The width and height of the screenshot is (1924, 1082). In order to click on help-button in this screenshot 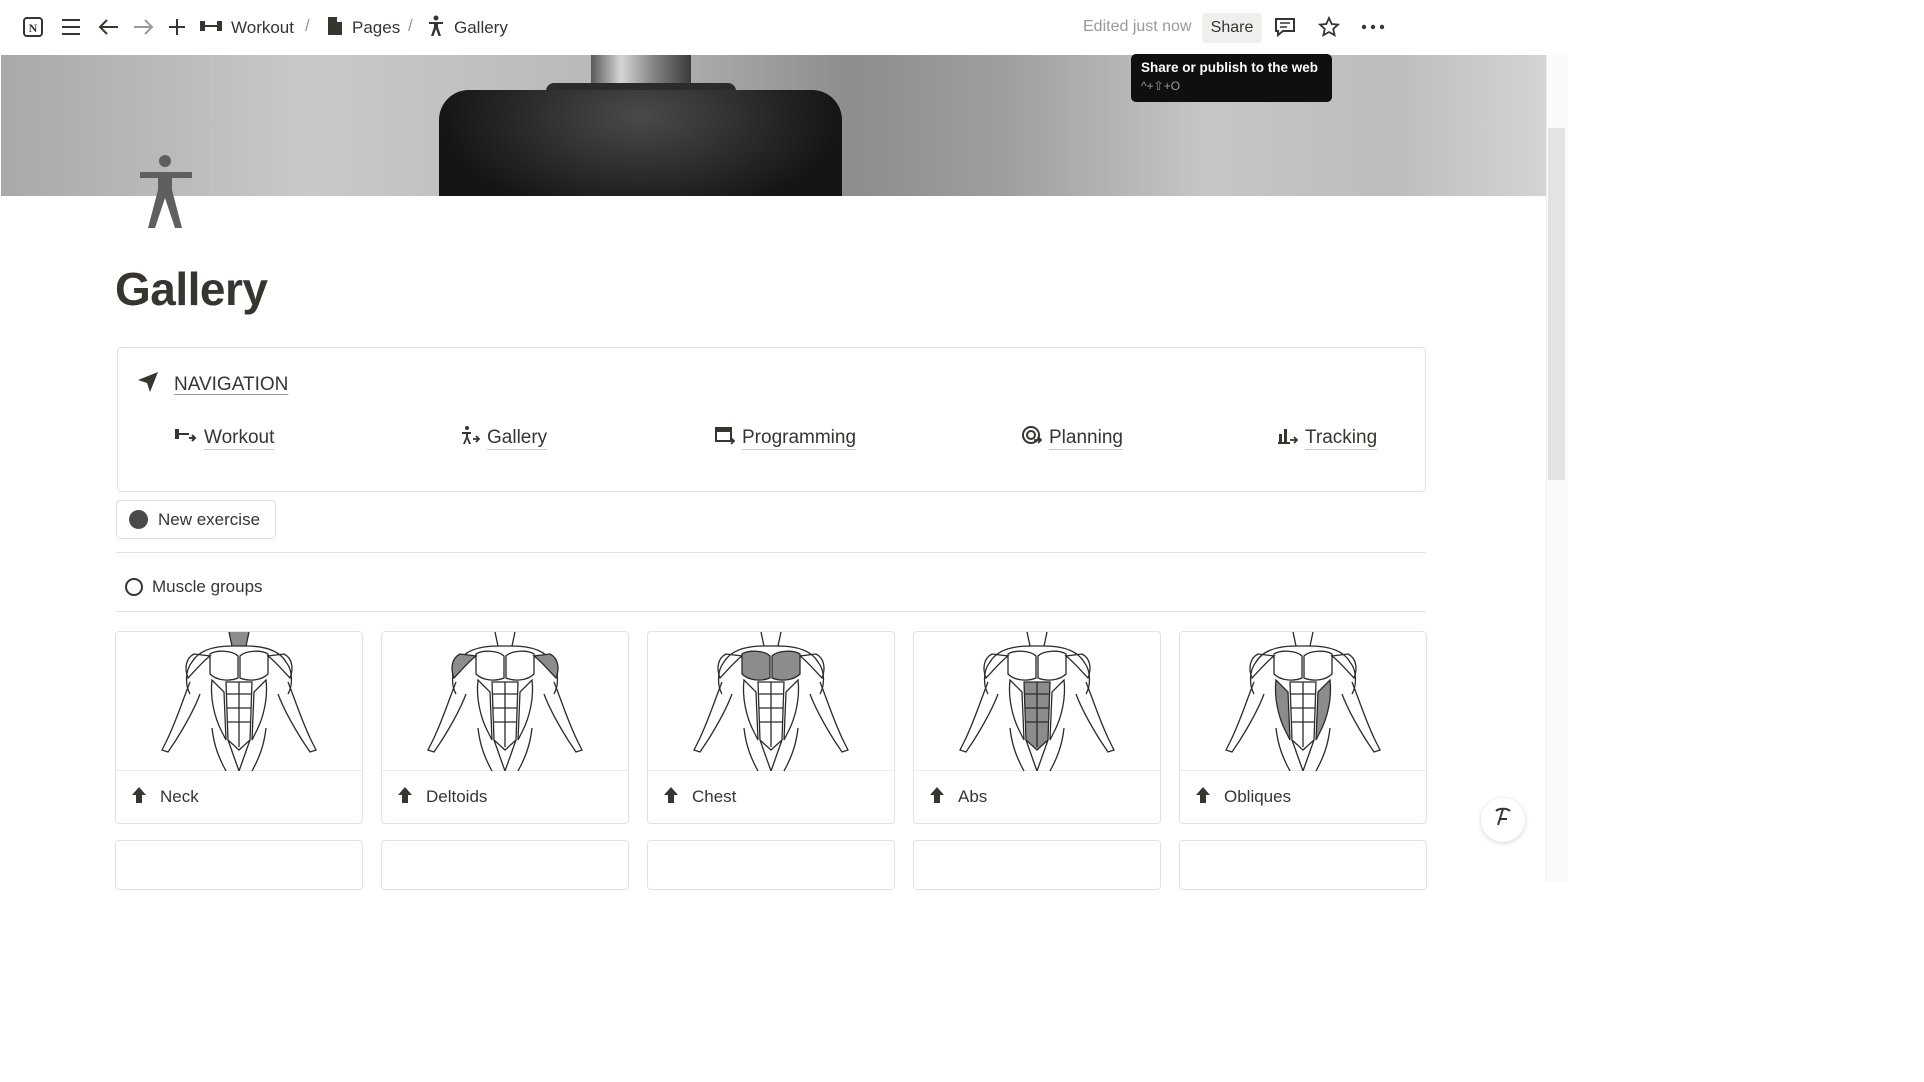, I will do `click(1503, 820)`.